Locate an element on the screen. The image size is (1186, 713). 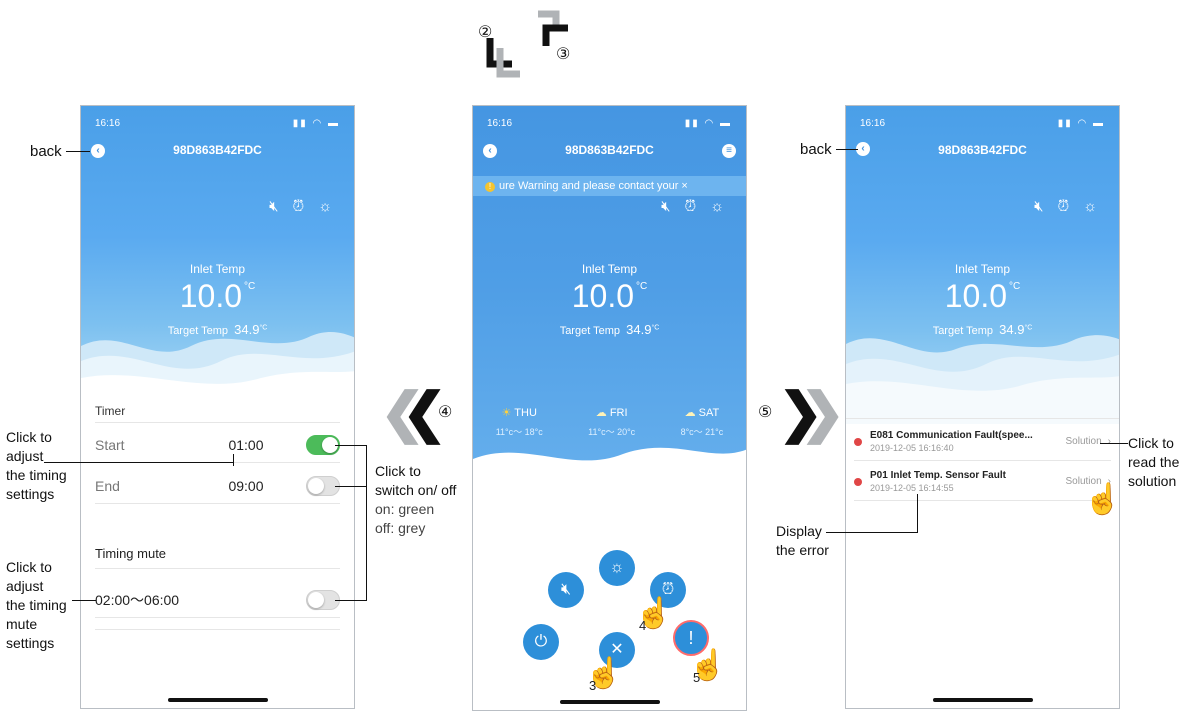
error-dot-icon is located at coordinates (858, 481).